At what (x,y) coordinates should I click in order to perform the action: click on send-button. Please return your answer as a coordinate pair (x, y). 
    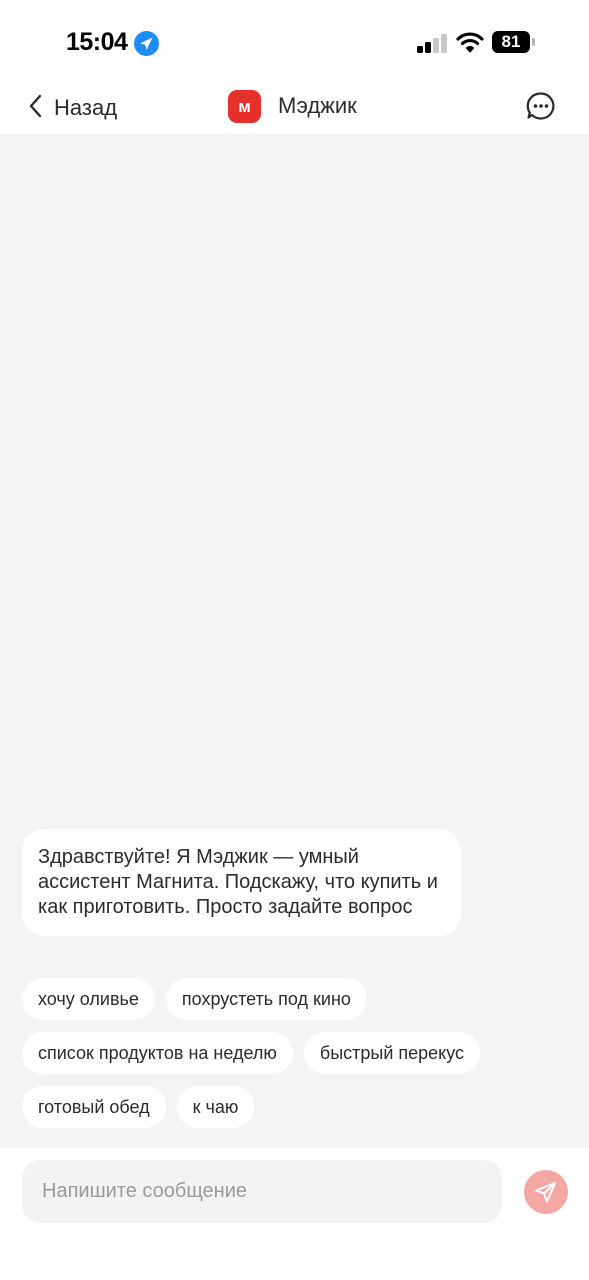
    Looking at the image, I should click on (546, 1192).